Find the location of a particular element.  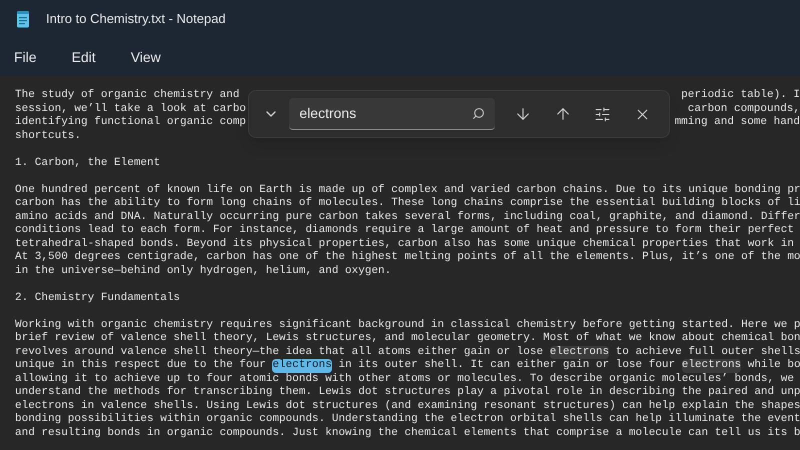

text-line: revolves around valence shell theory—the idea that all atoms either gain or lose is located at coordinates (279, 352).